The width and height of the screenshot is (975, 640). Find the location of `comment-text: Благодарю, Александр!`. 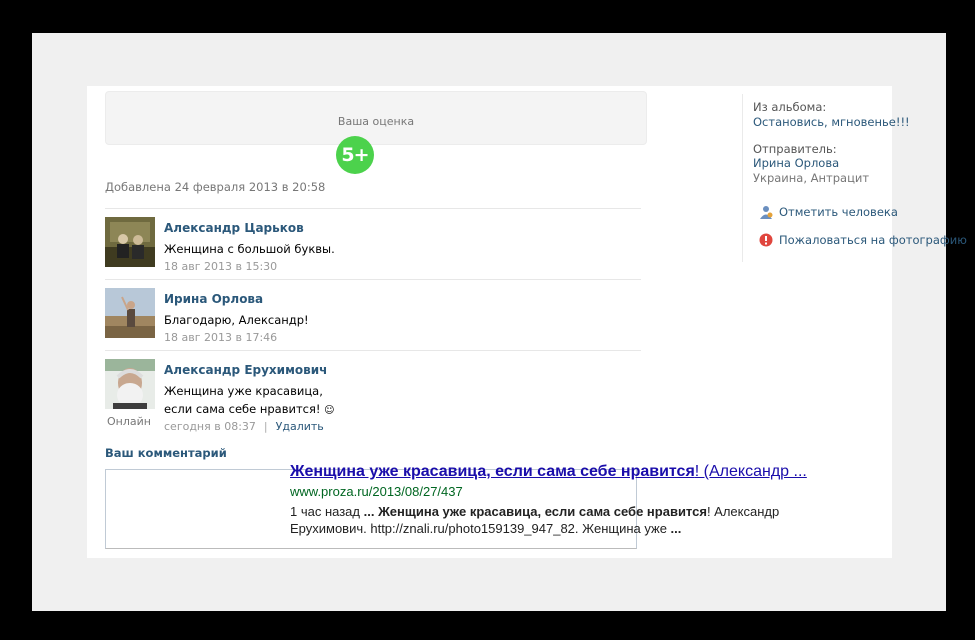

comment-text: Благодарю, Александр! is located at coordinates (294, 320).